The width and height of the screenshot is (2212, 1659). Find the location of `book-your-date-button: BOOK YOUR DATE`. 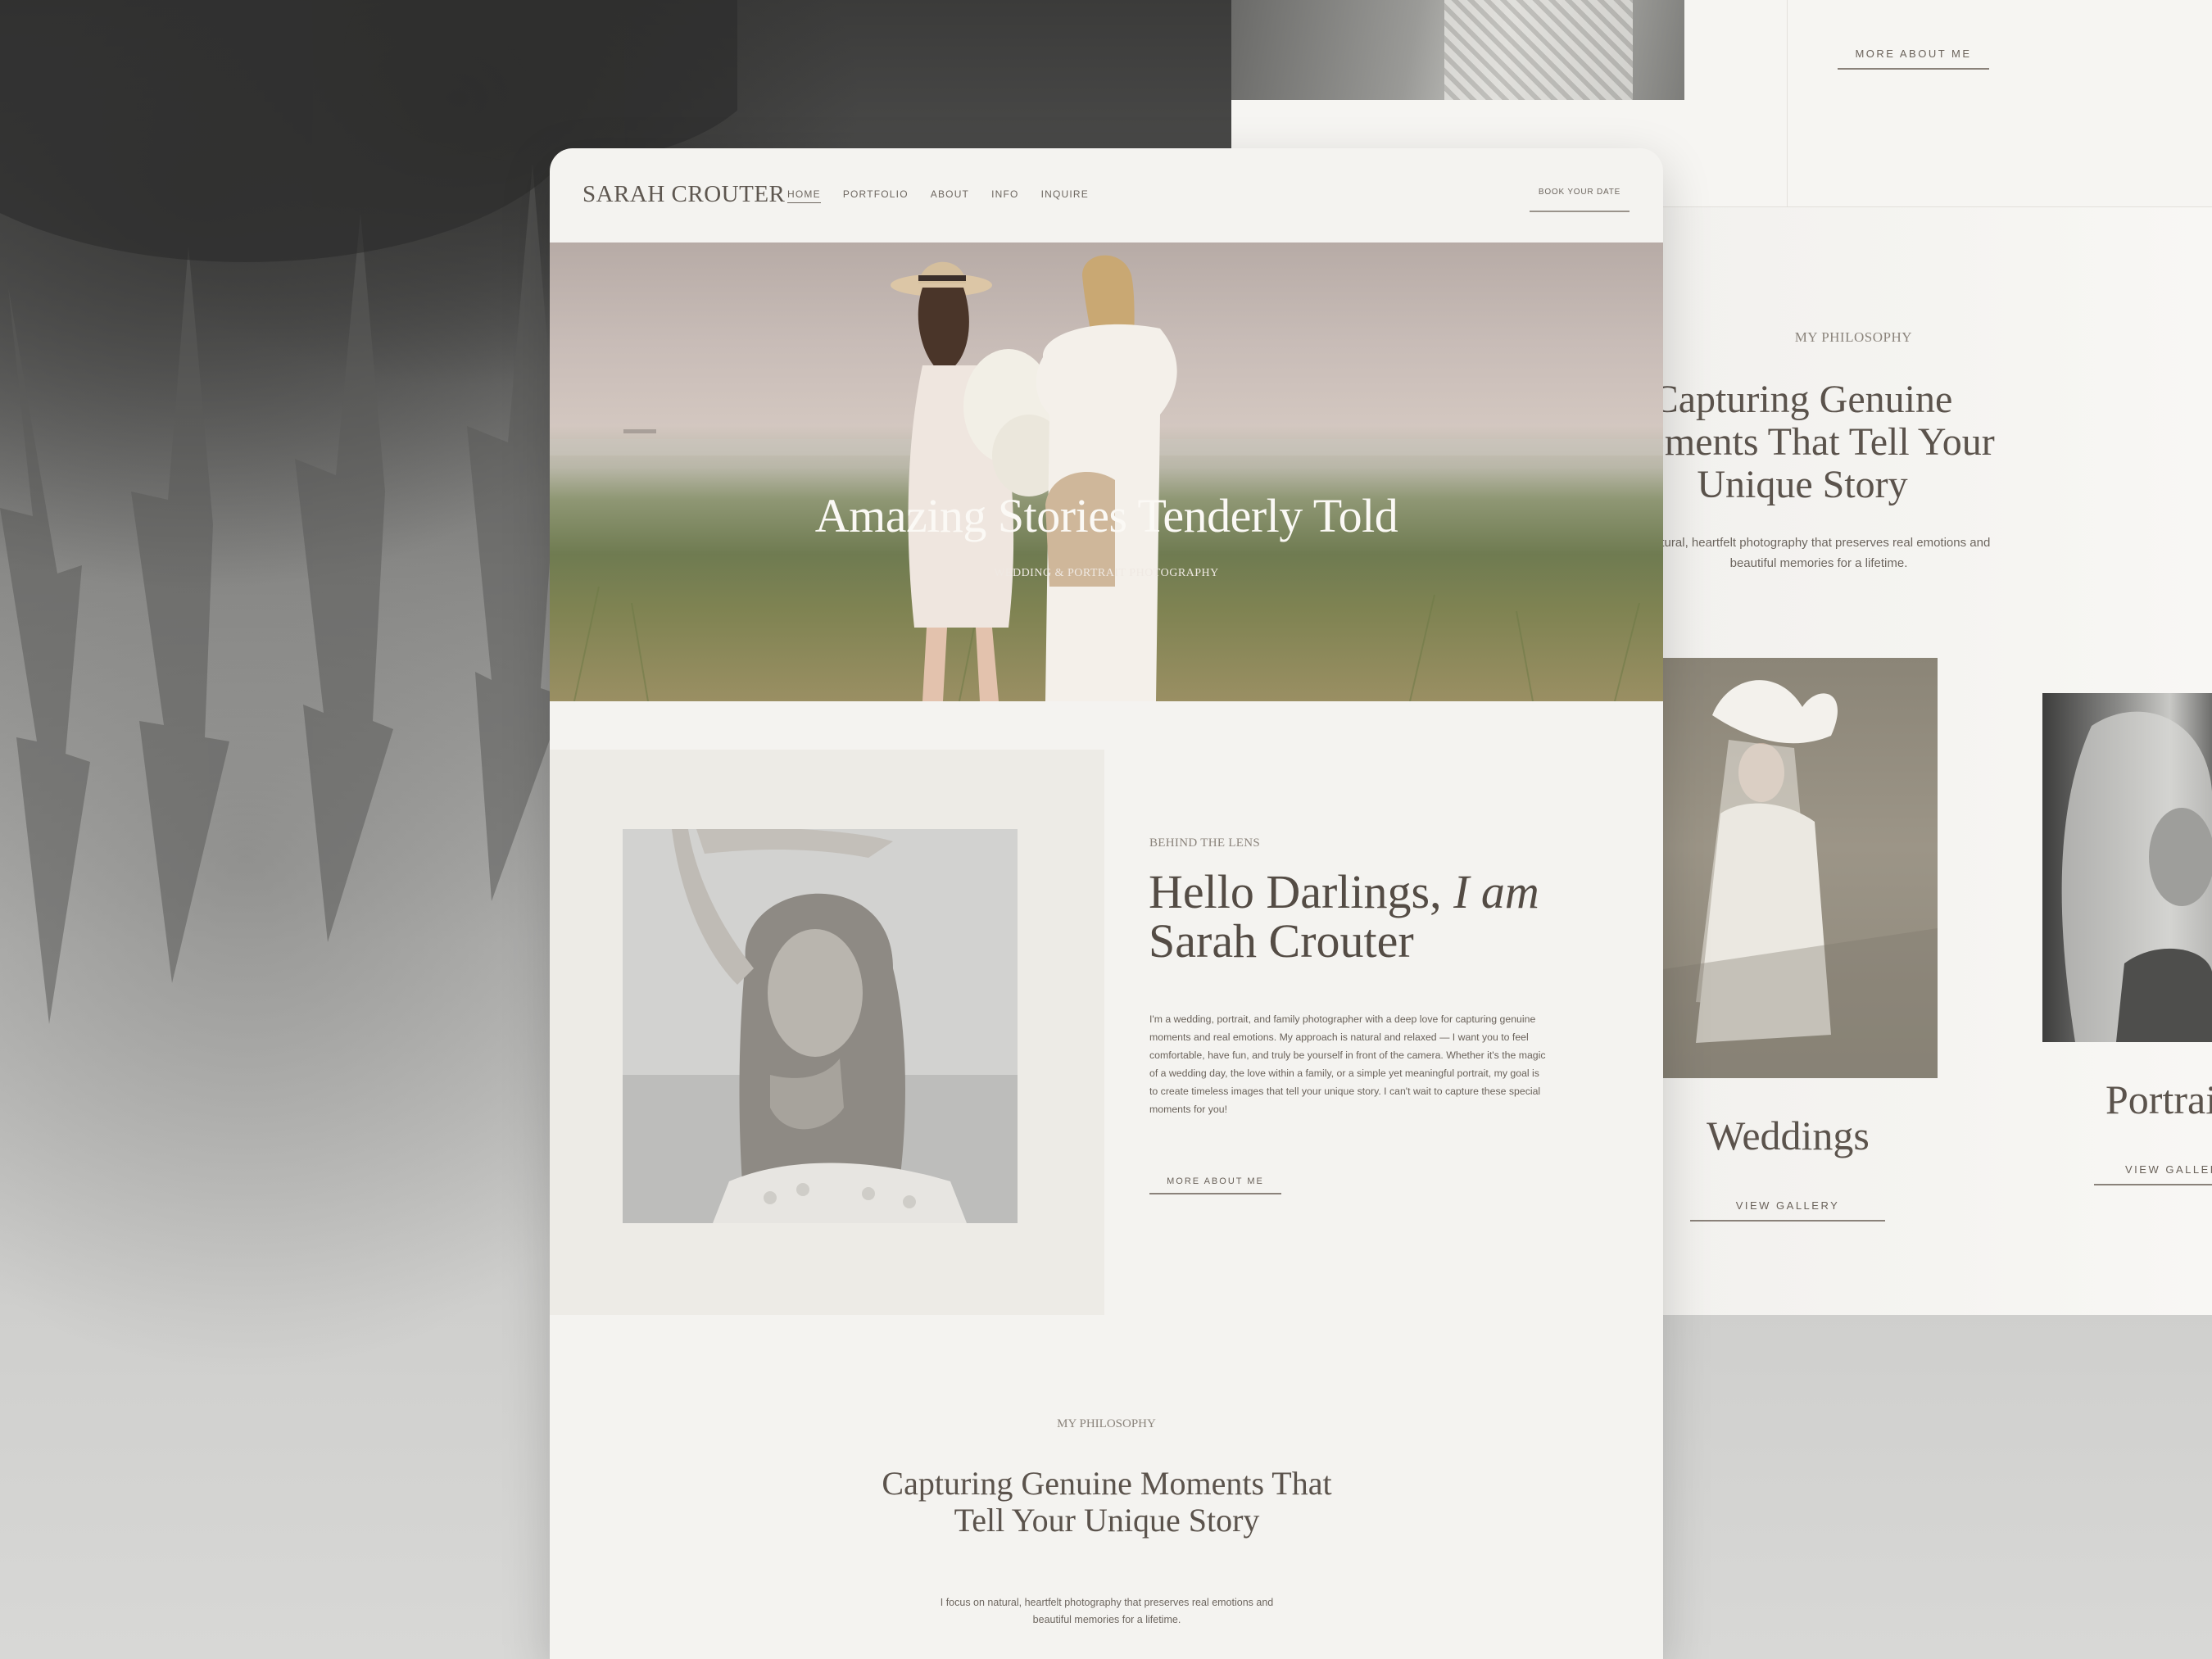

book-your-date-button: BOOK YOUR DATE is located at coordinates (1580, 200).